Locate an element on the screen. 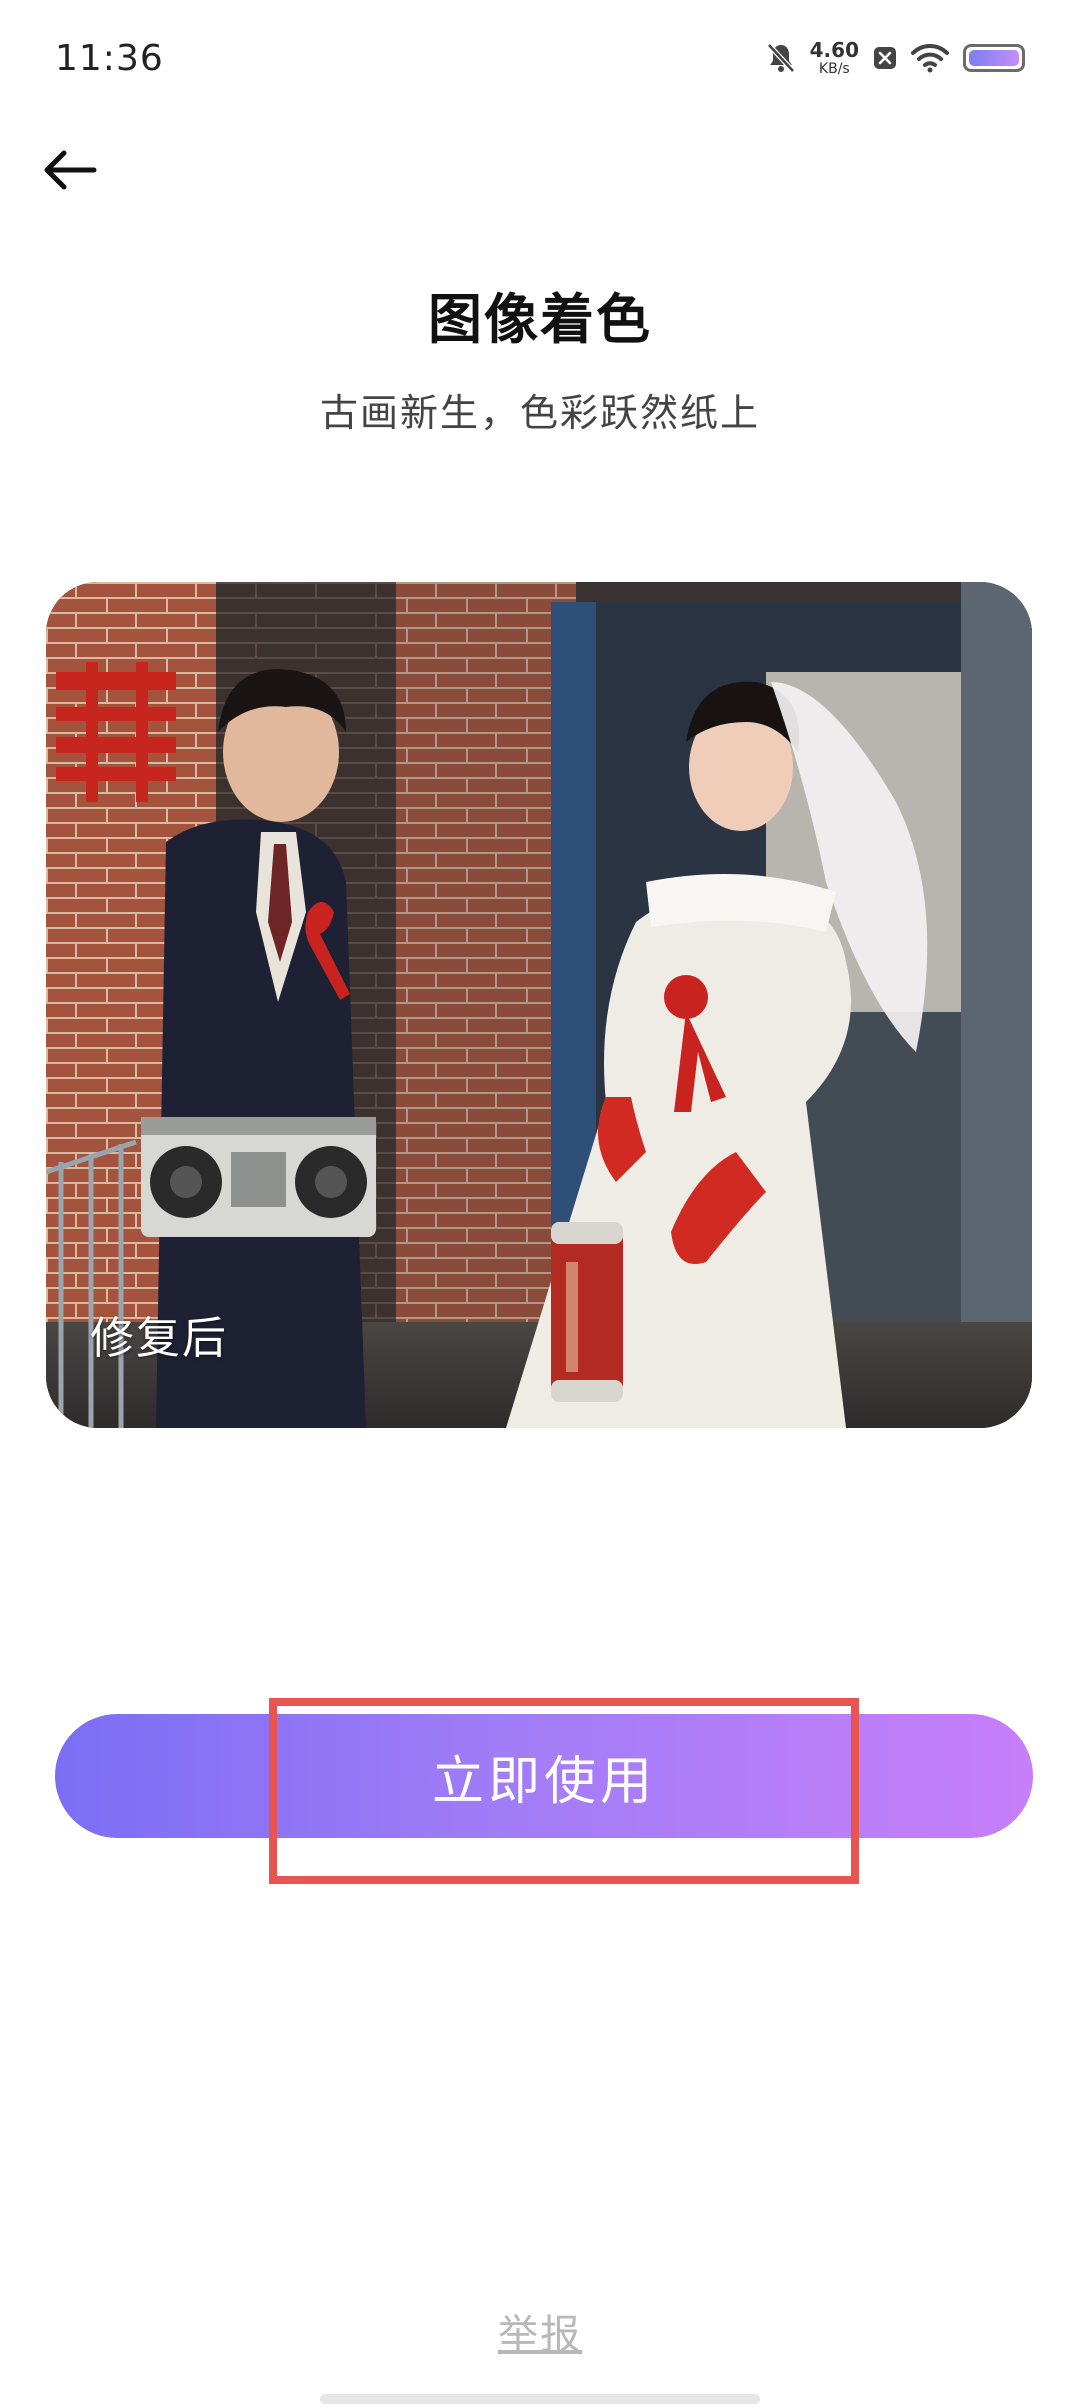  network-speed-value: 4.60 is located at coordinates (834, 50).